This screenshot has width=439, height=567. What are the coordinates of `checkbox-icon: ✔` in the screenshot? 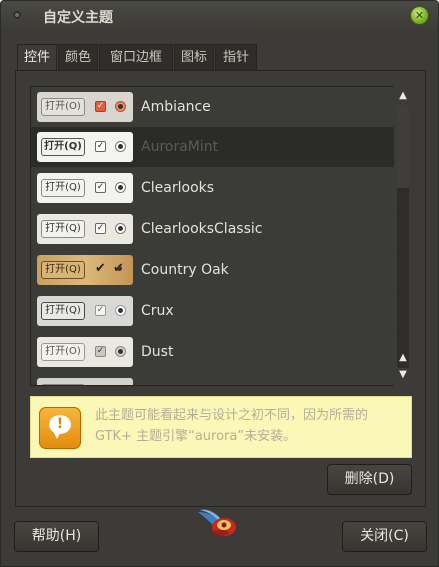 It's located at (100, 268).